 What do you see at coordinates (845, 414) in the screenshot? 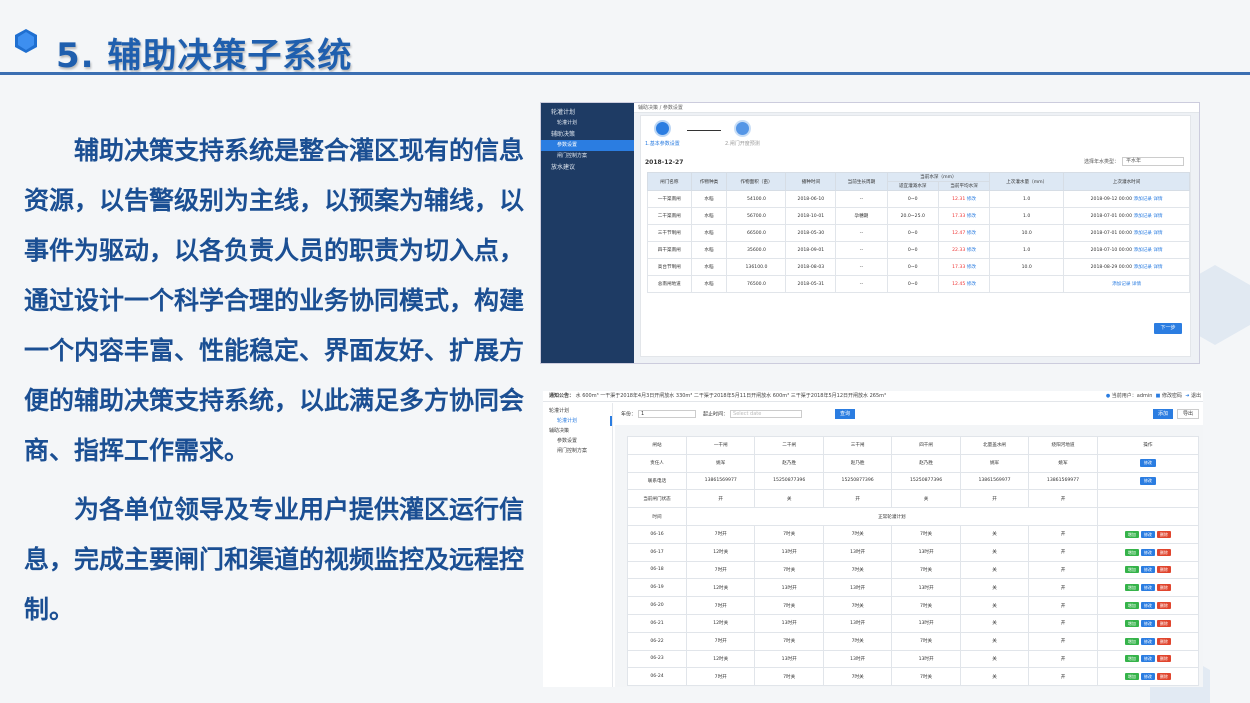
I see `query-button: 查询` at bounding box center [845, 414].